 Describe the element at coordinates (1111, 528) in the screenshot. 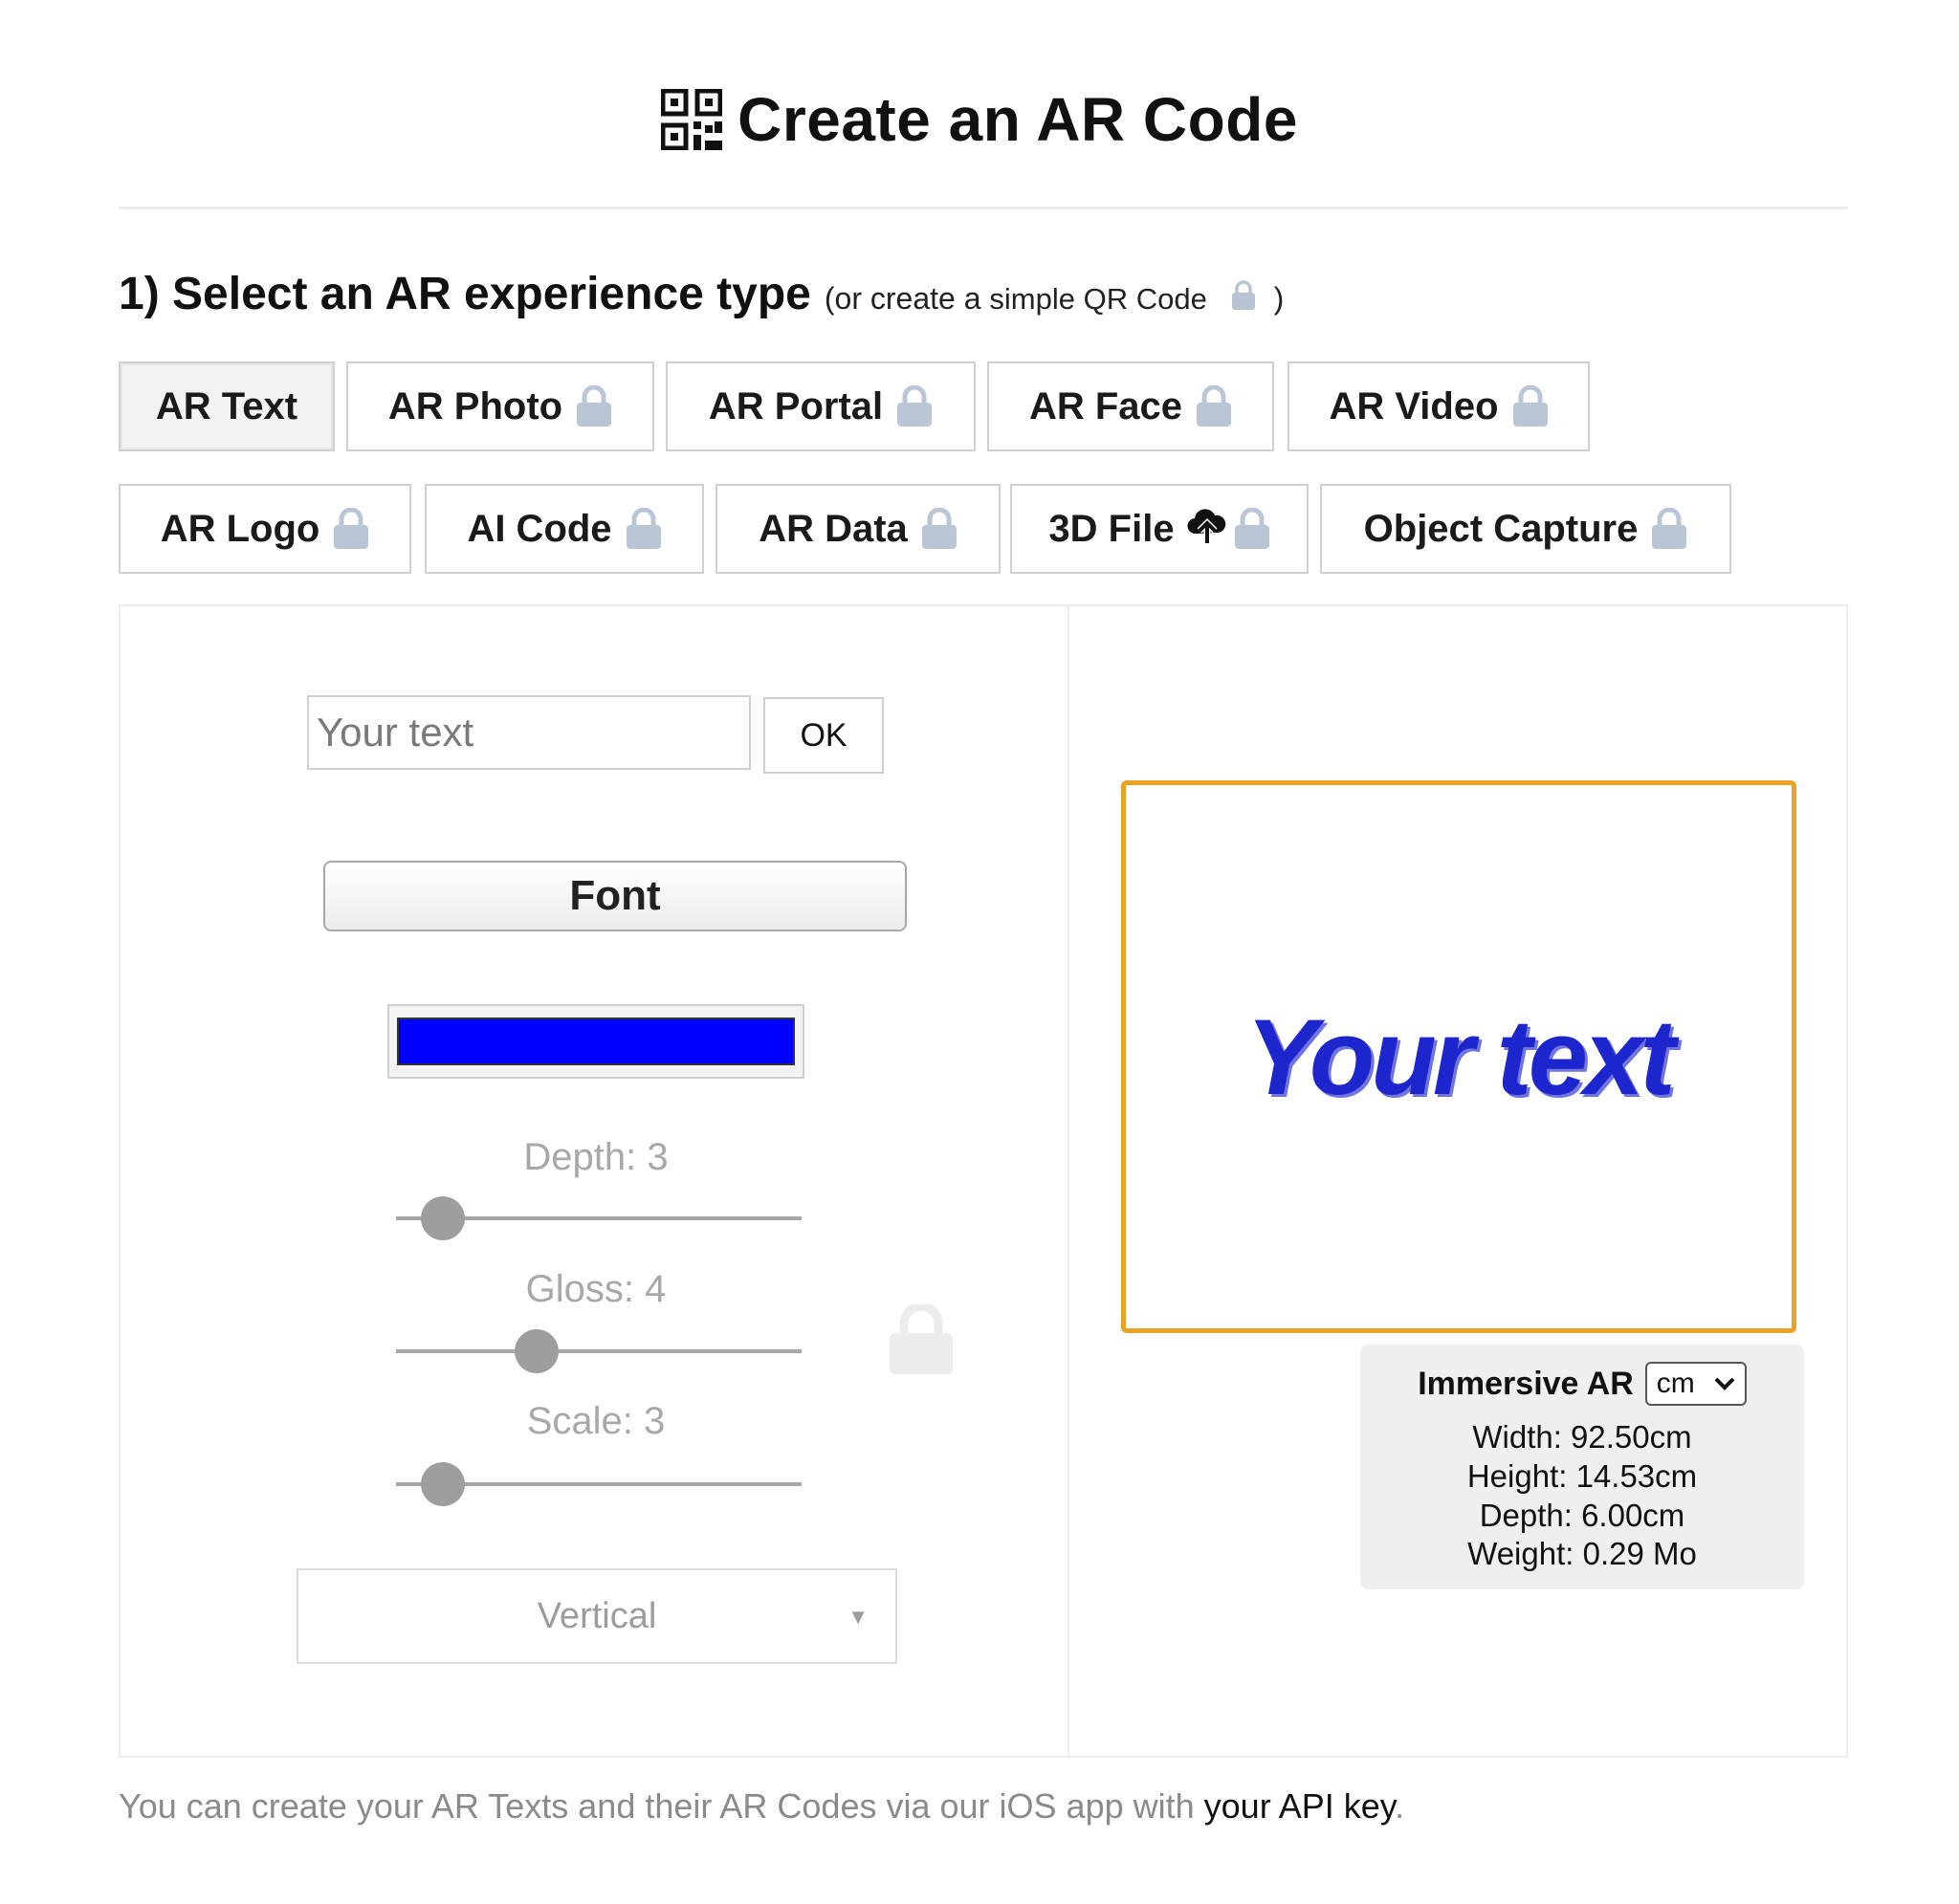

I see `tab-label: 3D File` at that location.